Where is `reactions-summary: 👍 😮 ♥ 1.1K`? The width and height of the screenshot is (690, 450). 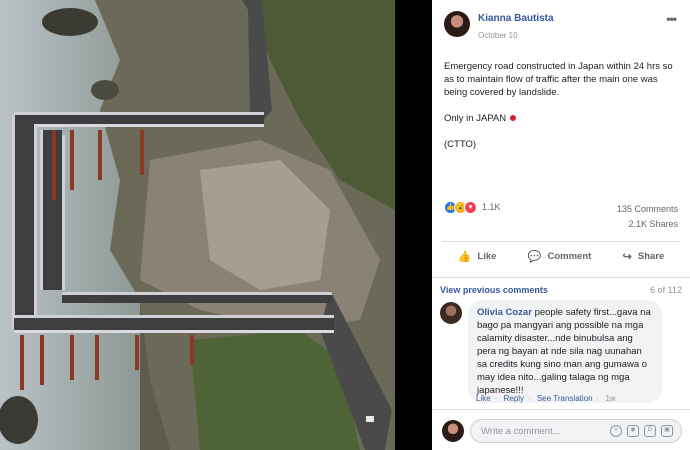 reactions-summary: 👍 😮 ♥ 1.1K is located at coordinates (472, 207).